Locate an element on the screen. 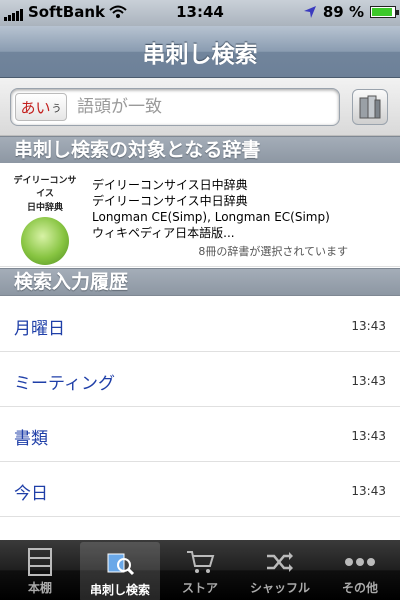 The width and height of the screenshot is (400, 600). tab-shuffle: シャッフル is located at coordinates (280, 570).